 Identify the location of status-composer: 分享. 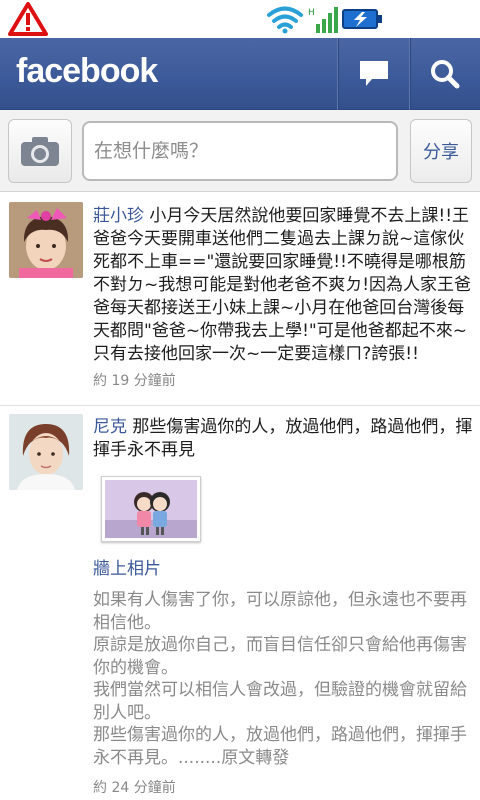
(240, 151).